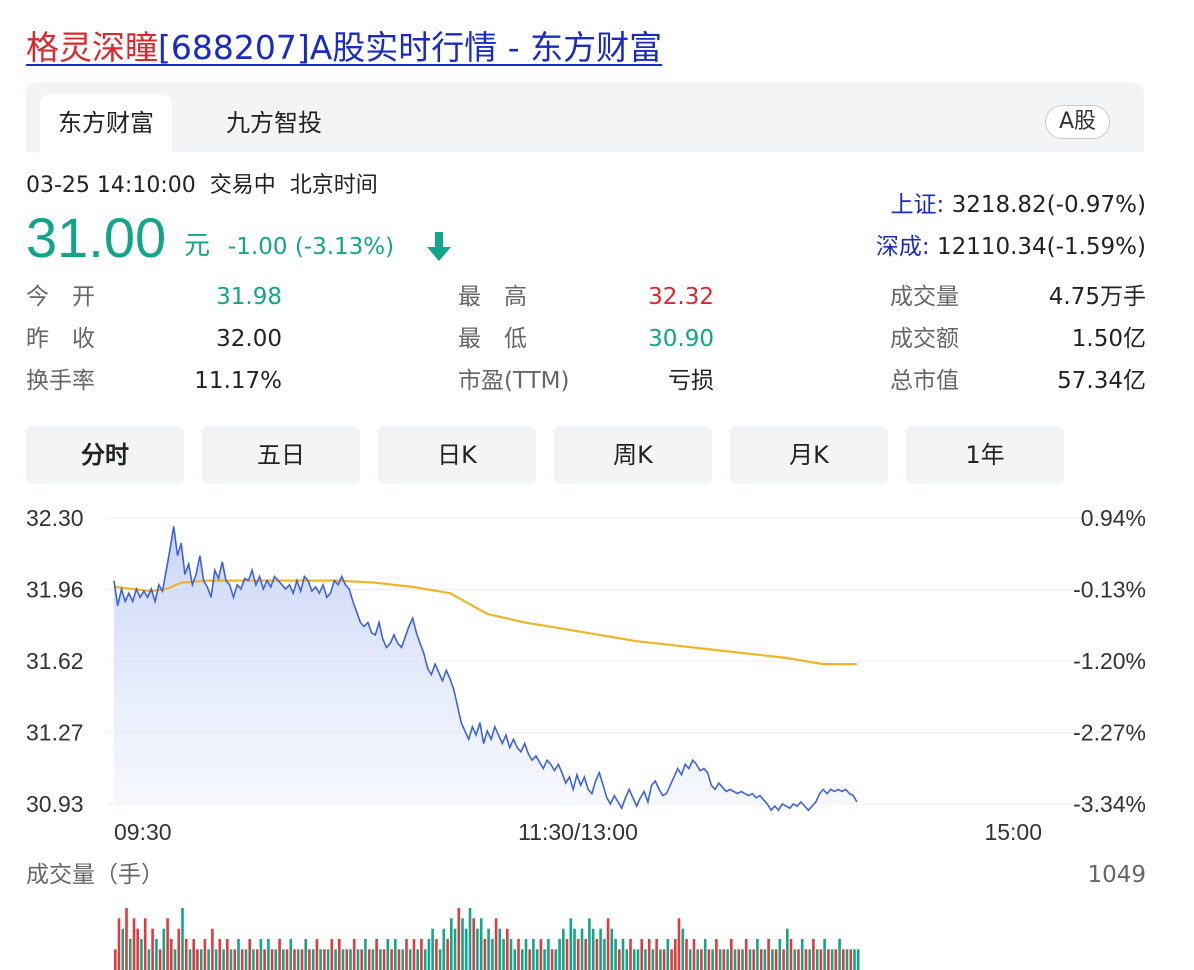 The width and height of the screenshot is (1194, 970). What do you see at coordinates (633, 455) in the screenshot?
I see `period-button: 周K` at bounding box center [633, 455].